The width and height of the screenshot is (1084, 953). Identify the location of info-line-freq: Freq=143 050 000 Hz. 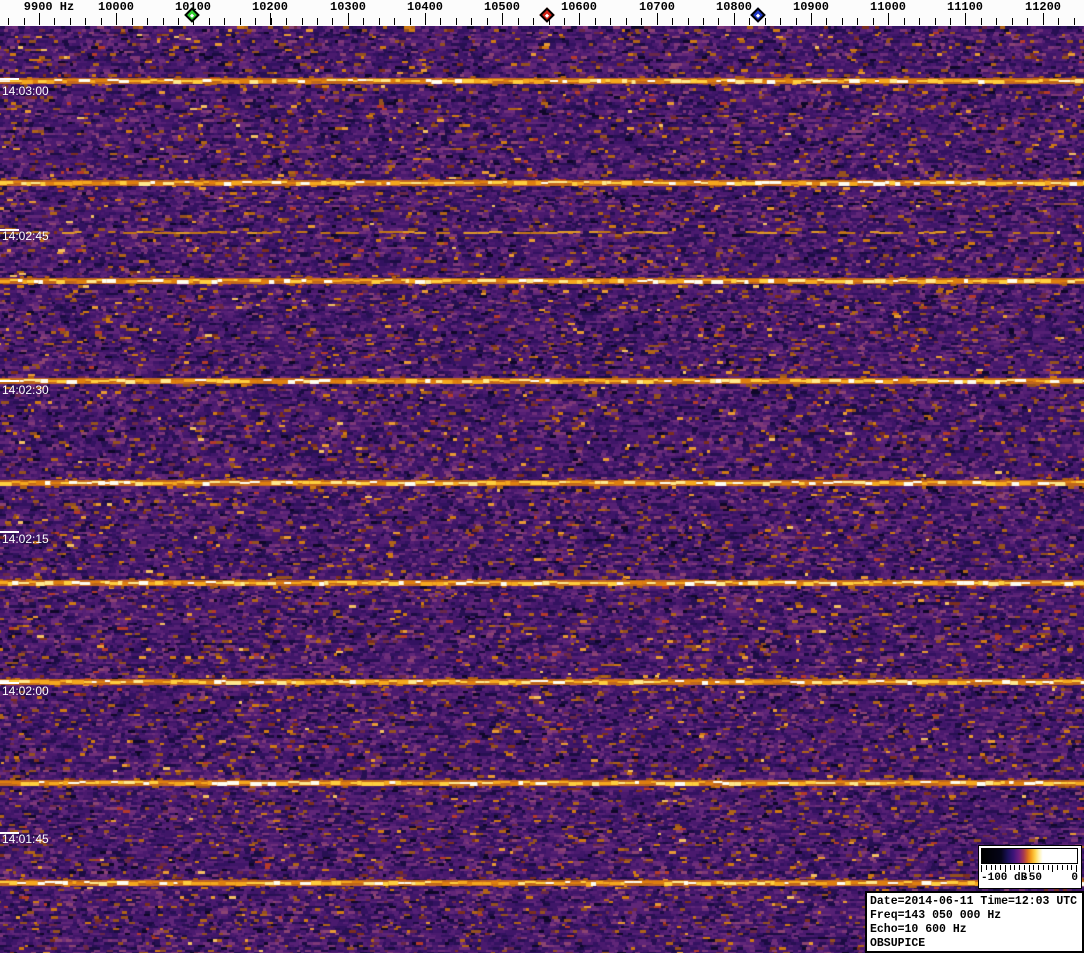
(936, 915).